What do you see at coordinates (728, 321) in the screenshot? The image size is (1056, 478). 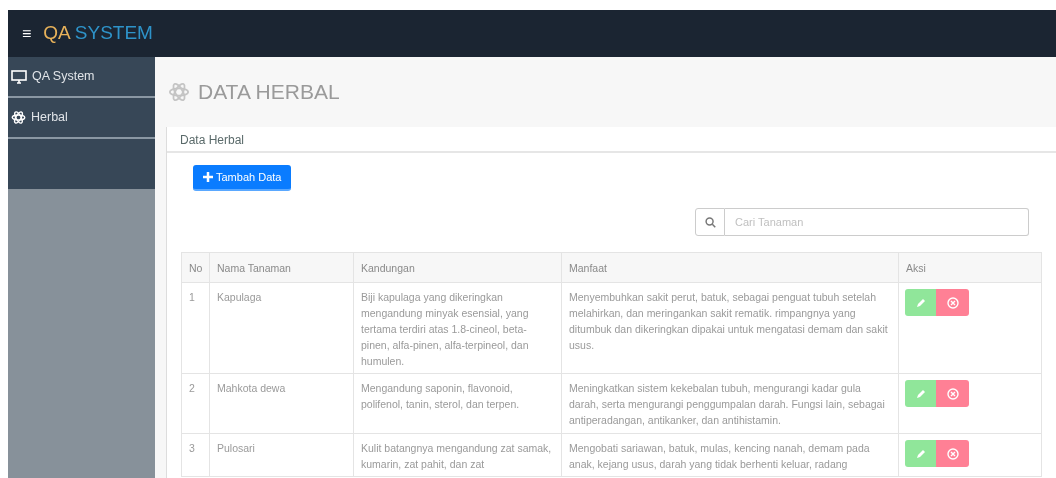 I see `table-cell: Menyembuhkan sakit perut, batuk, sebagai penguat tubuh setelah melahirkan, dan meringankan sakit rematik. rimpangnya yang ditumbuk dan dikeringkan dipakai untuk mengatasi demam dan sakit usus.` at bounding box center [728, 321].